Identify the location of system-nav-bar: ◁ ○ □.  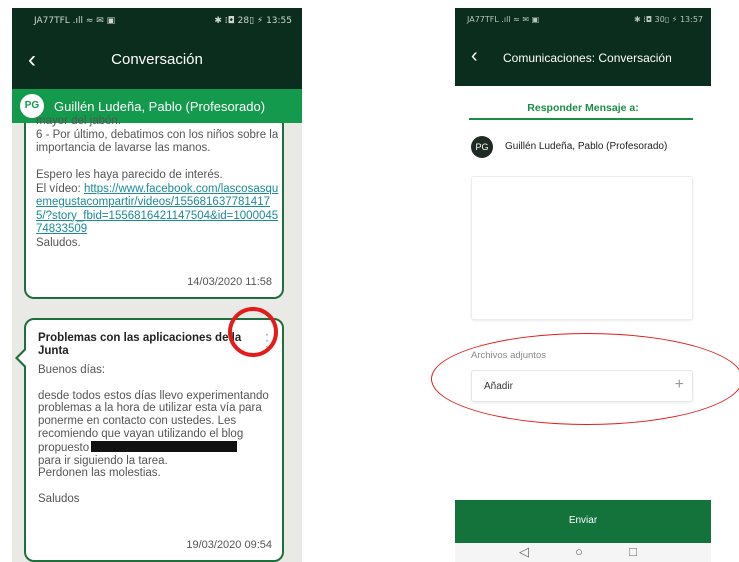
(583, 552).